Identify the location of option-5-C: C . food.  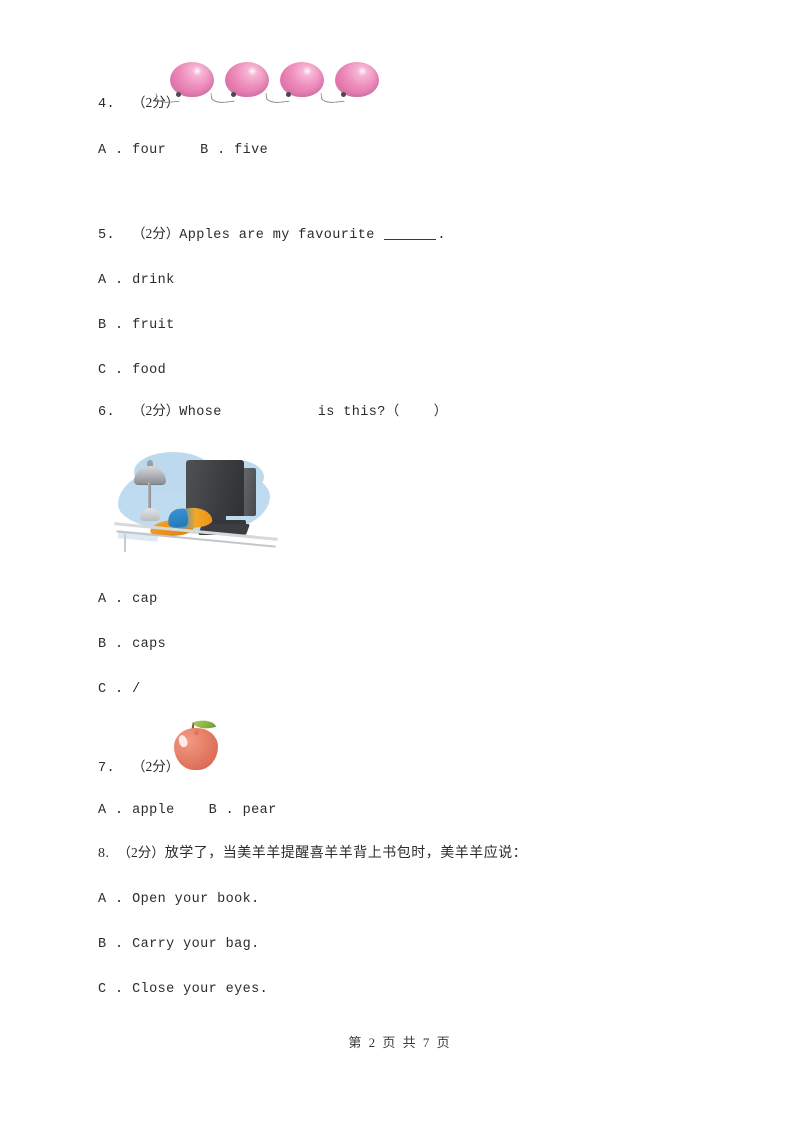
(132, 371).